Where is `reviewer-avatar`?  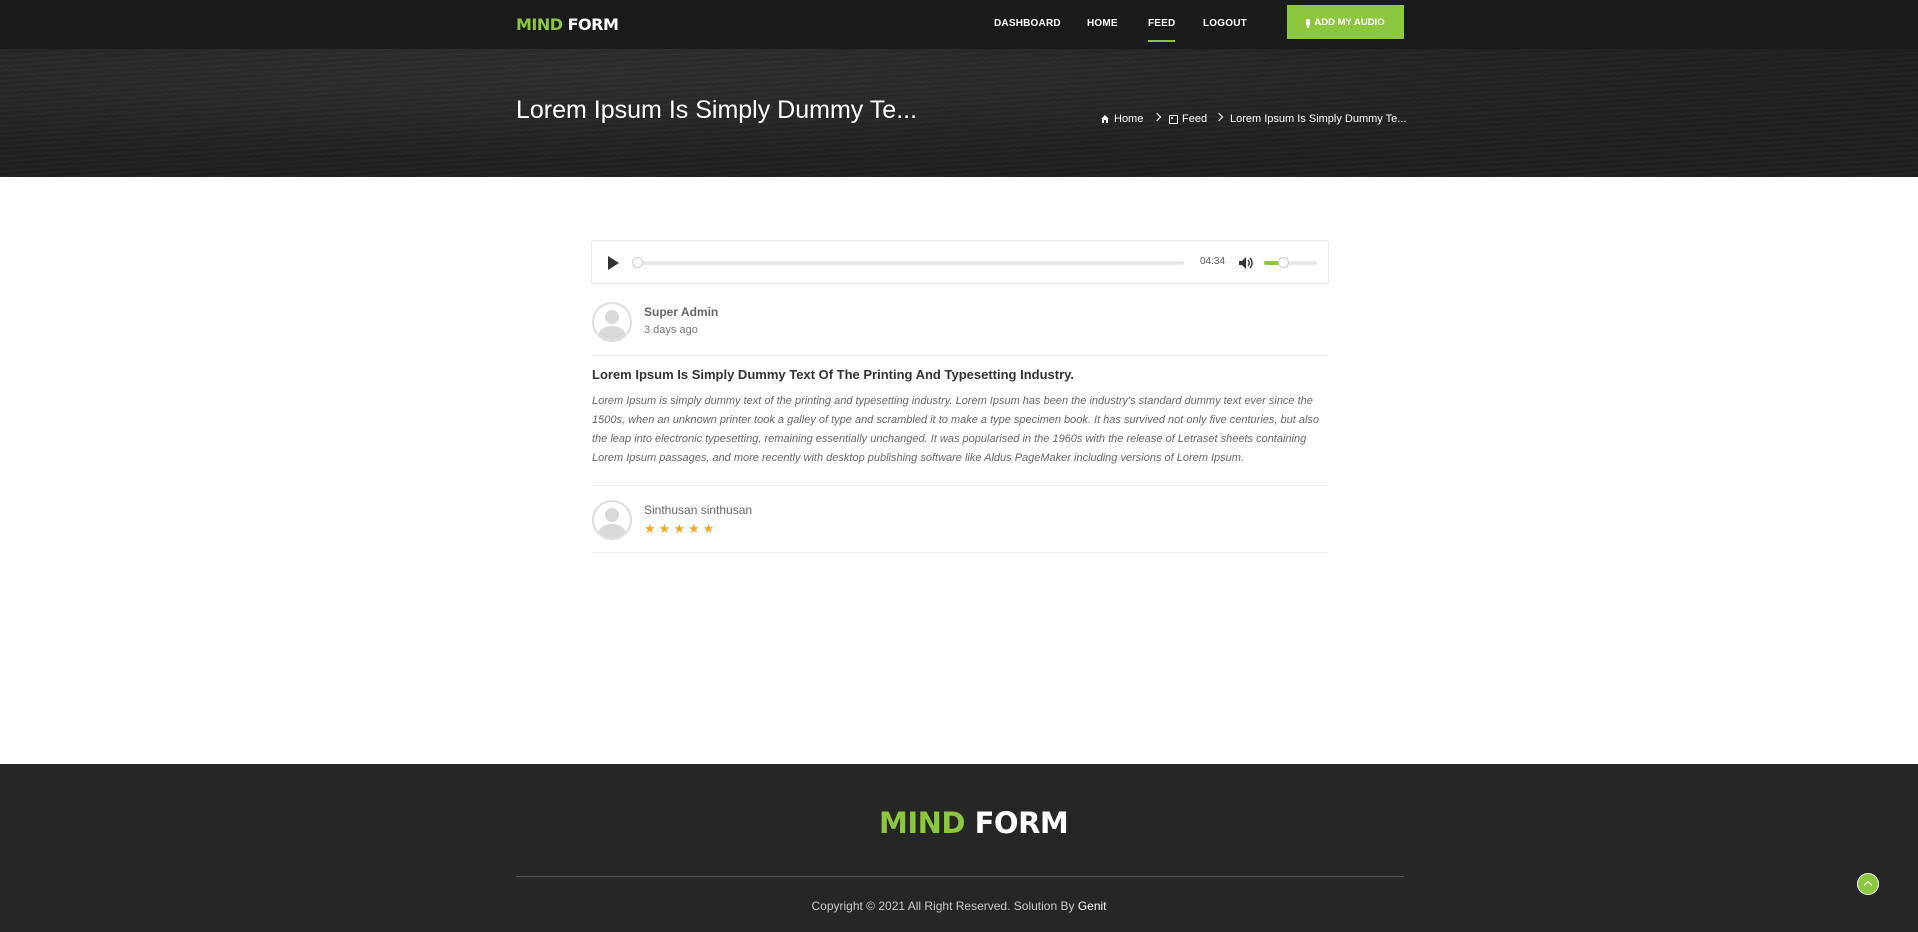
reviewer-avatar is located at coordinates (612, 520).